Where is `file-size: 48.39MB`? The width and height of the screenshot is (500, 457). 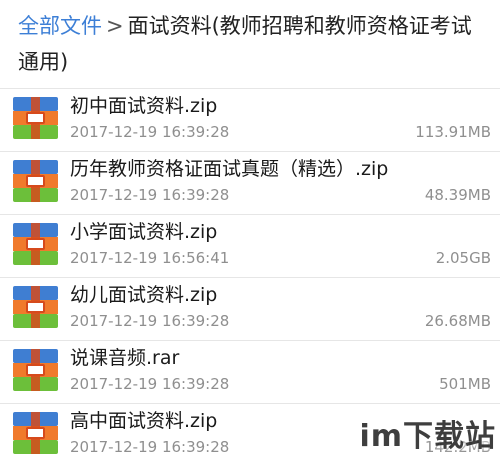 file-size: 48.39MB is located at coordinates (457, 195).